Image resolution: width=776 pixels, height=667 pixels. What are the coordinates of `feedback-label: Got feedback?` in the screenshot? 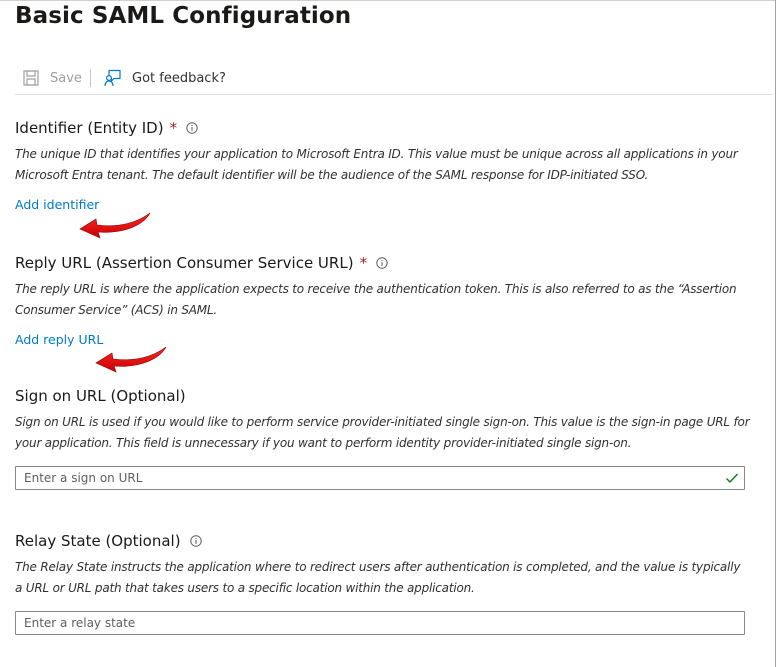 It's located at (179, 78).